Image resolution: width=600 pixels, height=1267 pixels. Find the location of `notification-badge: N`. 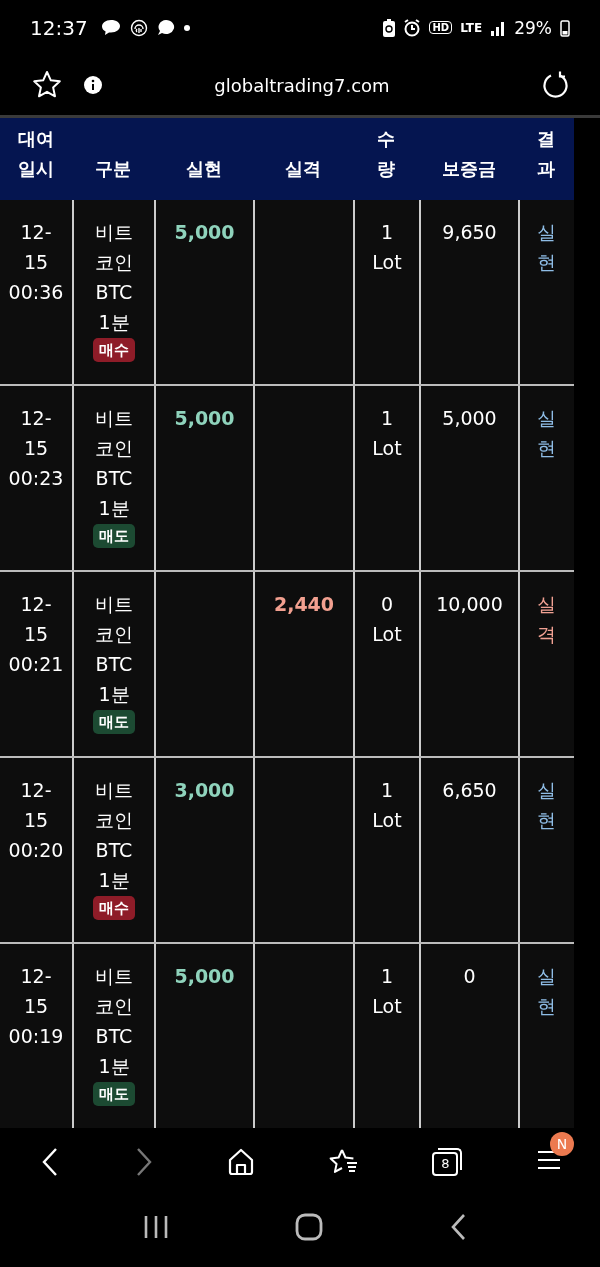

notification-badge: N is located at coordinates (561, 1144).